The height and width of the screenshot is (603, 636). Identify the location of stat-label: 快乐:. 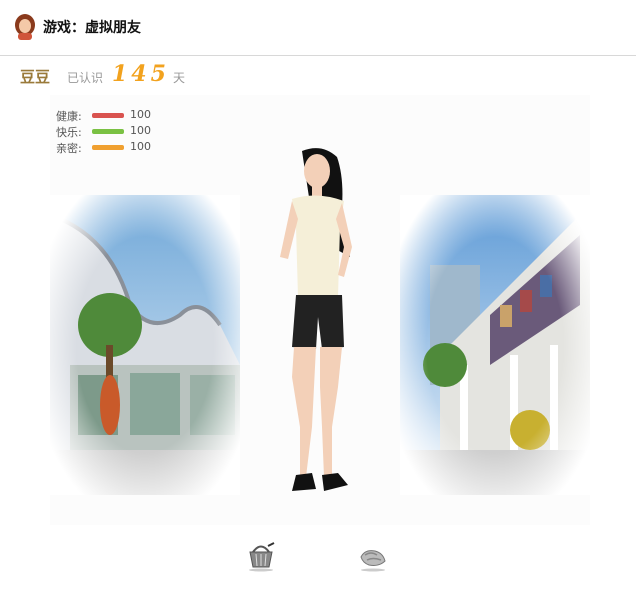
(69, 132).